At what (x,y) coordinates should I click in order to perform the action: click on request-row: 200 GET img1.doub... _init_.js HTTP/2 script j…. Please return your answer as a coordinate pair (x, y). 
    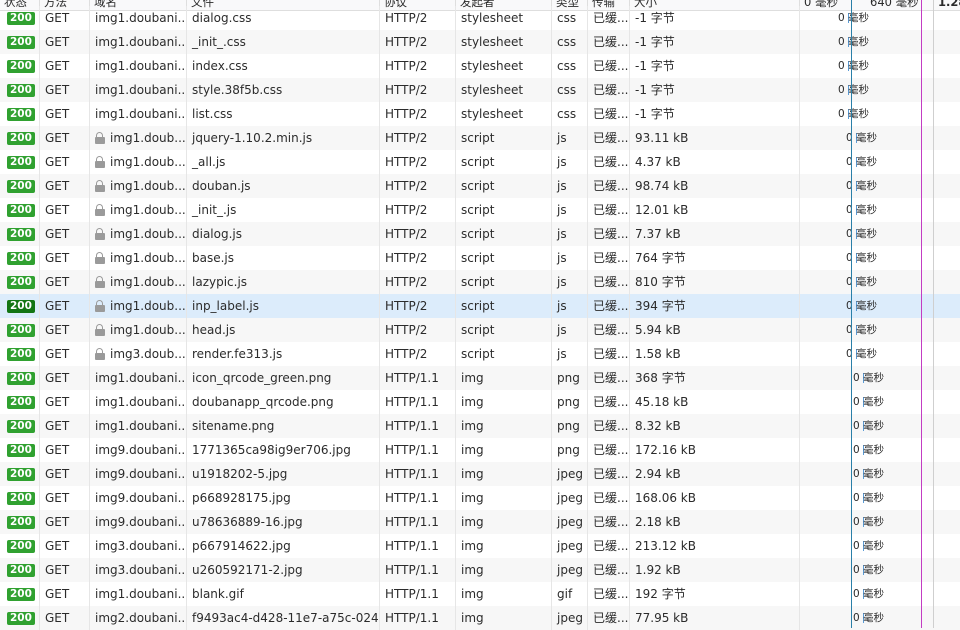
    Looking at the image, I should click on (480, 210).